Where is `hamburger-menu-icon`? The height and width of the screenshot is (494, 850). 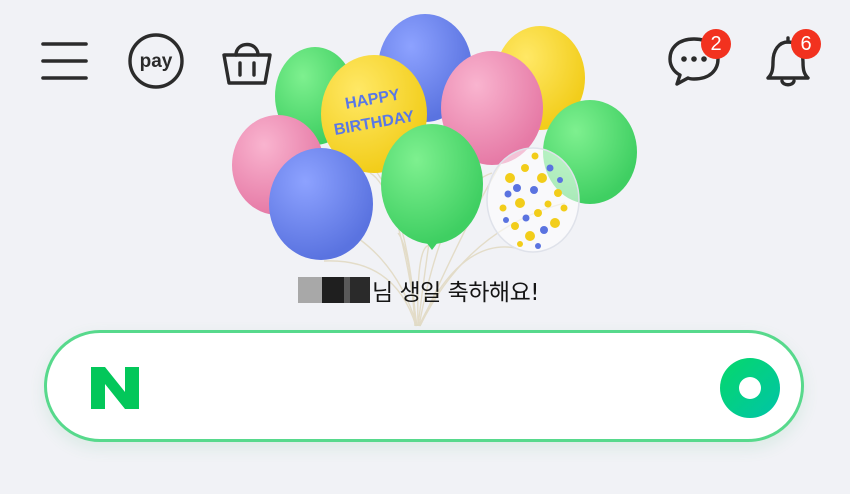 hamburger-menu-icon is located at coordinates (64, 61).